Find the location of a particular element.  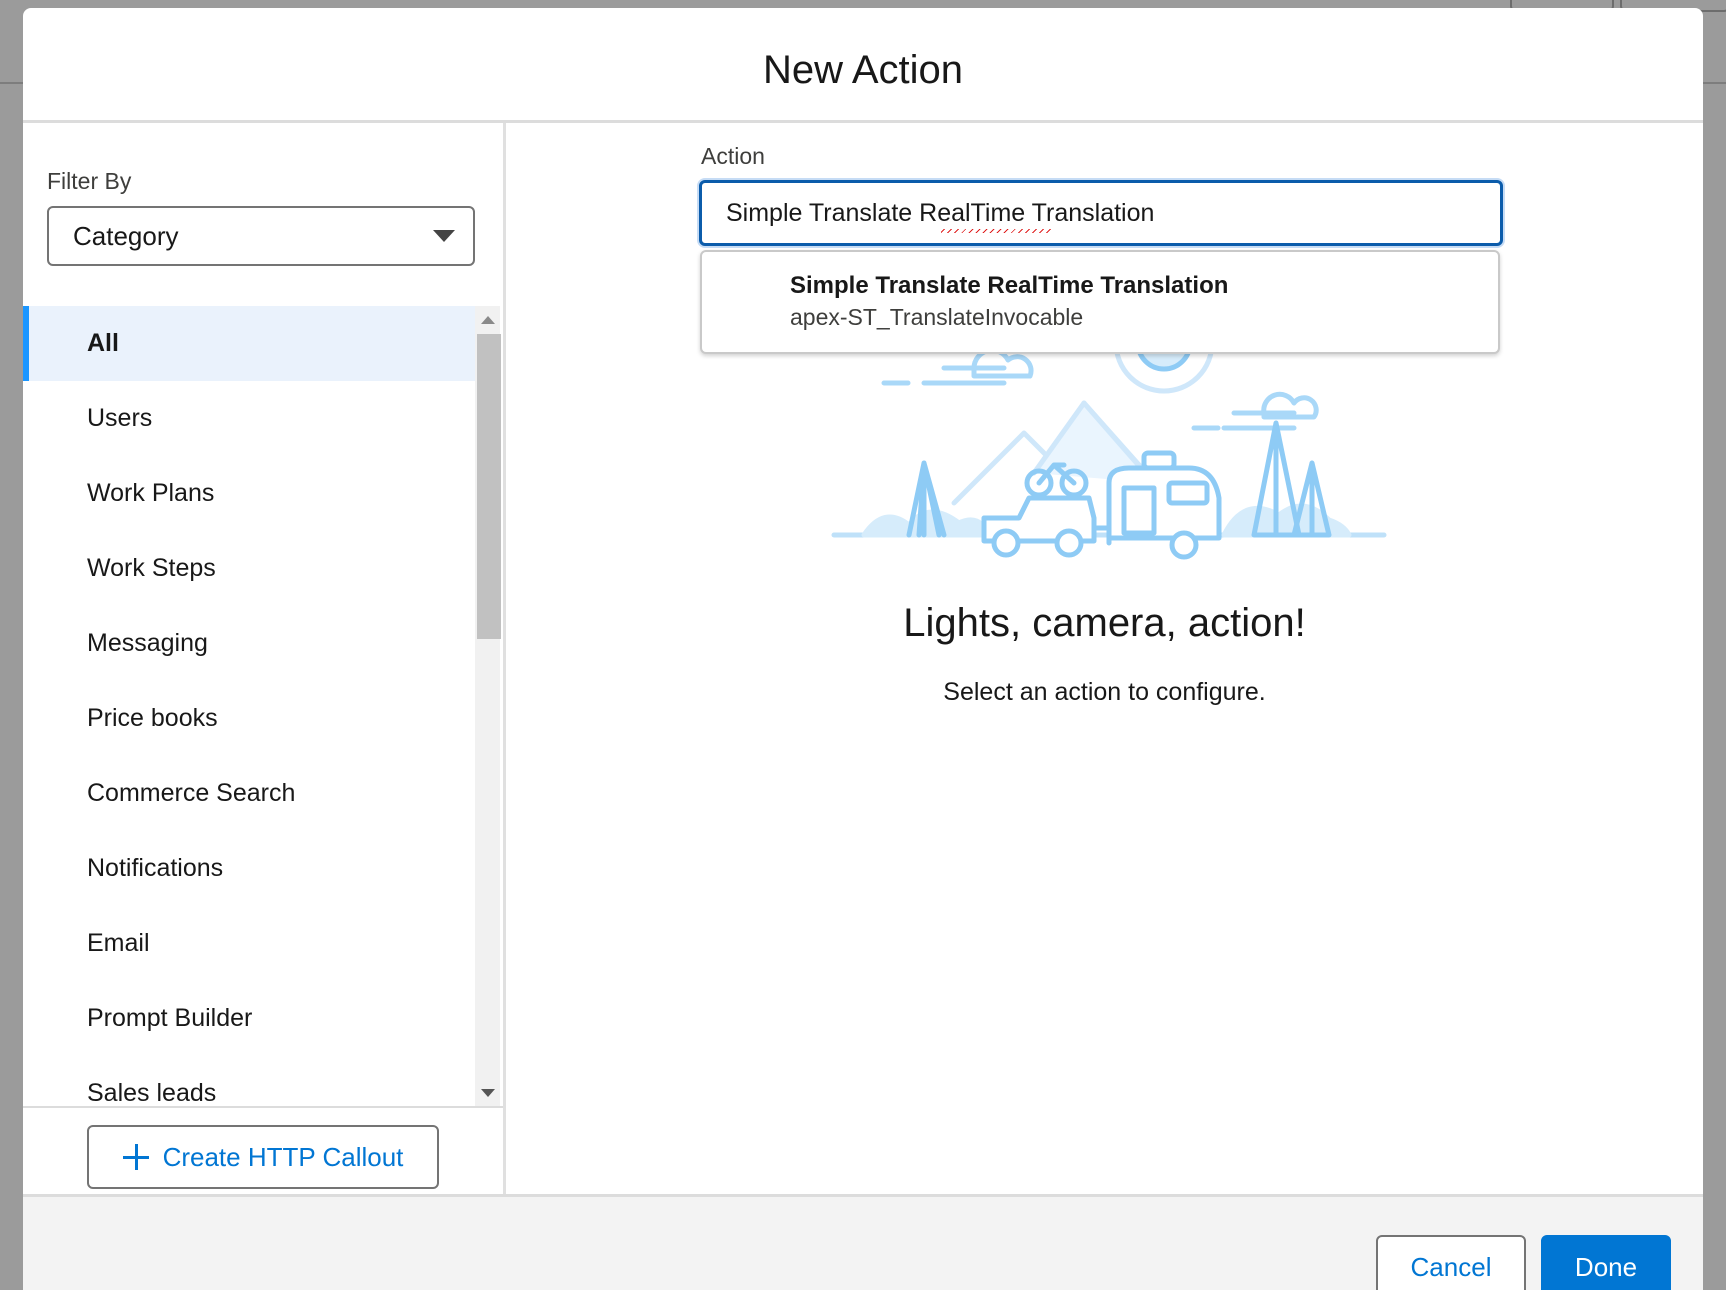

category-label: Users is located at coordinates (120, 418).